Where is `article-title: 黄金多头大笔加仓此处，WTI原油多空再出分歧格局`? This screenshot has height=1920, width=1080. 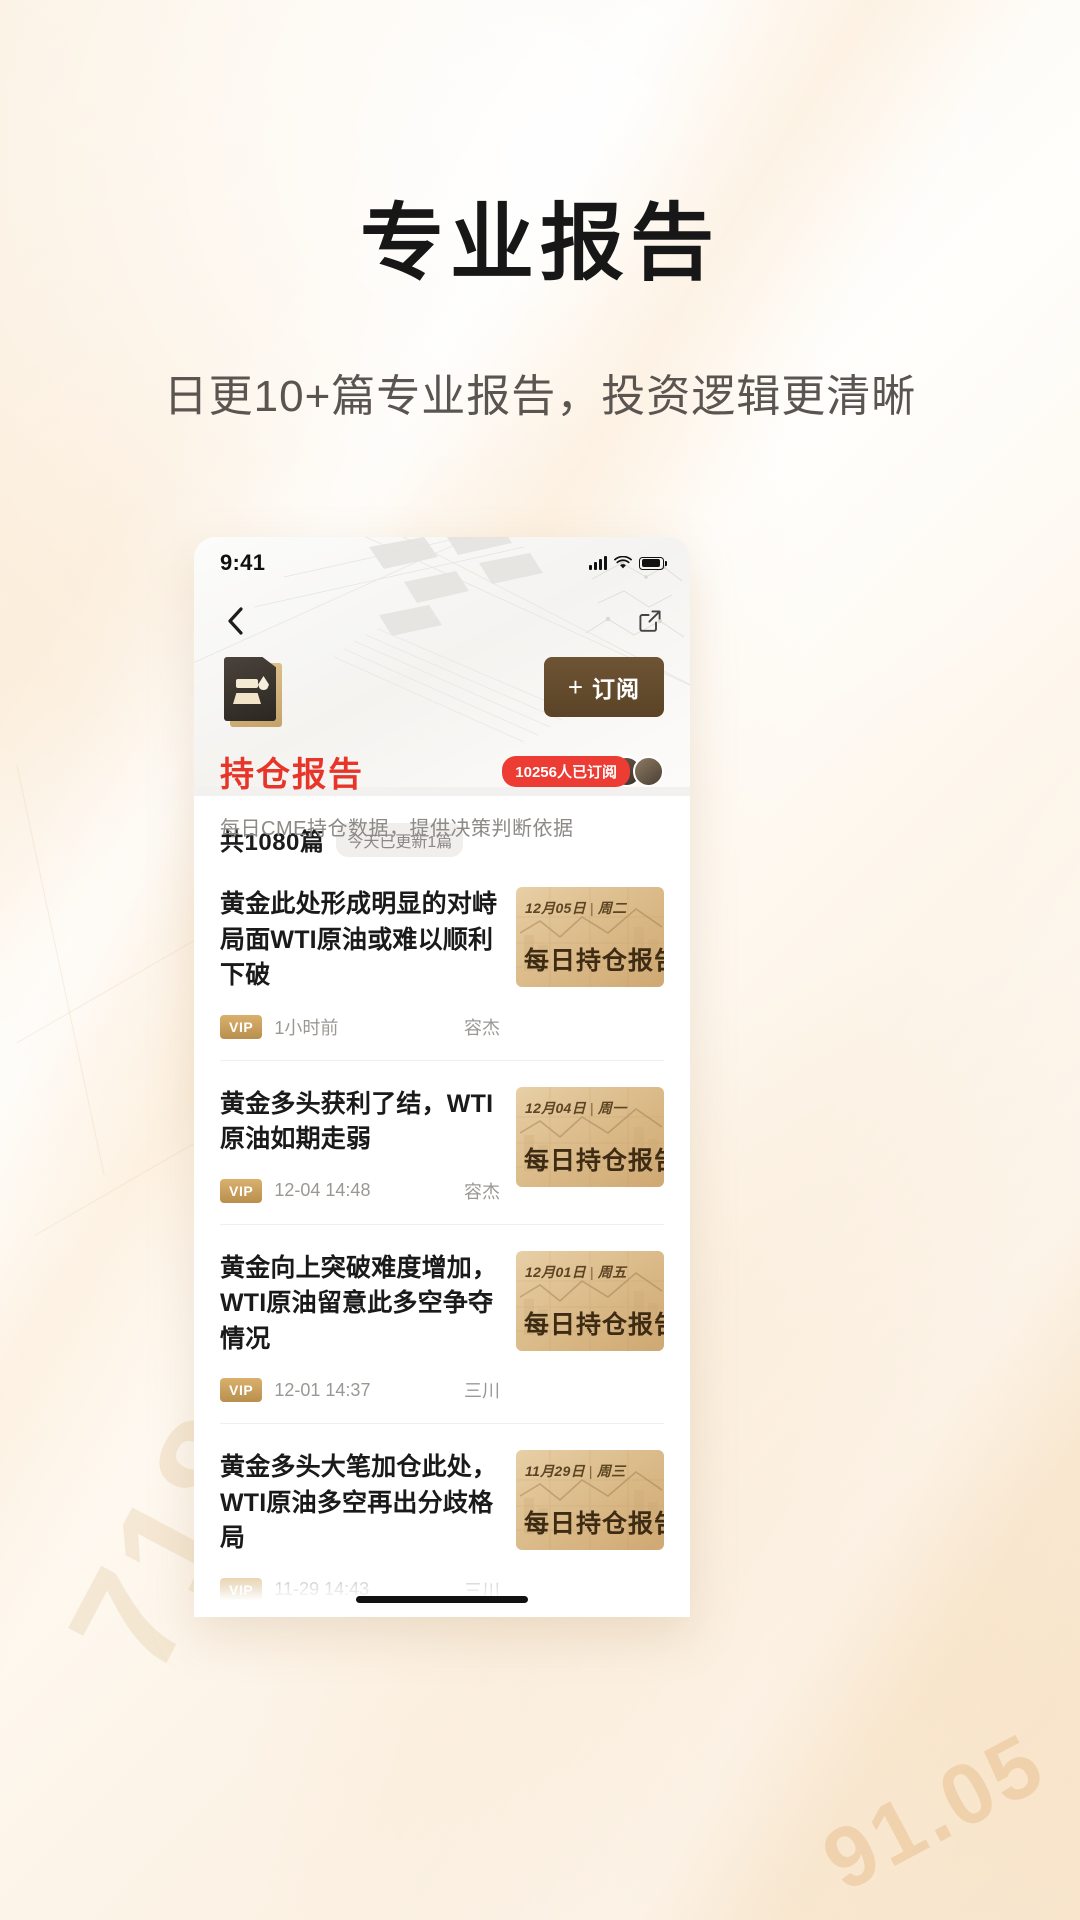 article-title: 黄金多头大笔加仓此处，WTI原油多空再出分歧格局 is located at coordinates (359, 1502).